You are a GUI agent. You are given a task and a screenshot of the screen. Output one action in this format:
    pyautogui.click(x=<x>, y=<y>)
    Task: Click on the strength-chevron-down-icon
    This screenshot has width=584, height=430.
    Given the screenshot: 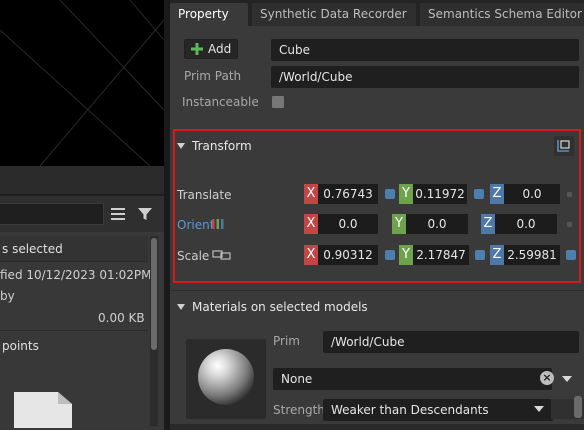 What is the action you would take?
    pyautogui.click(x=539, y=409)
    